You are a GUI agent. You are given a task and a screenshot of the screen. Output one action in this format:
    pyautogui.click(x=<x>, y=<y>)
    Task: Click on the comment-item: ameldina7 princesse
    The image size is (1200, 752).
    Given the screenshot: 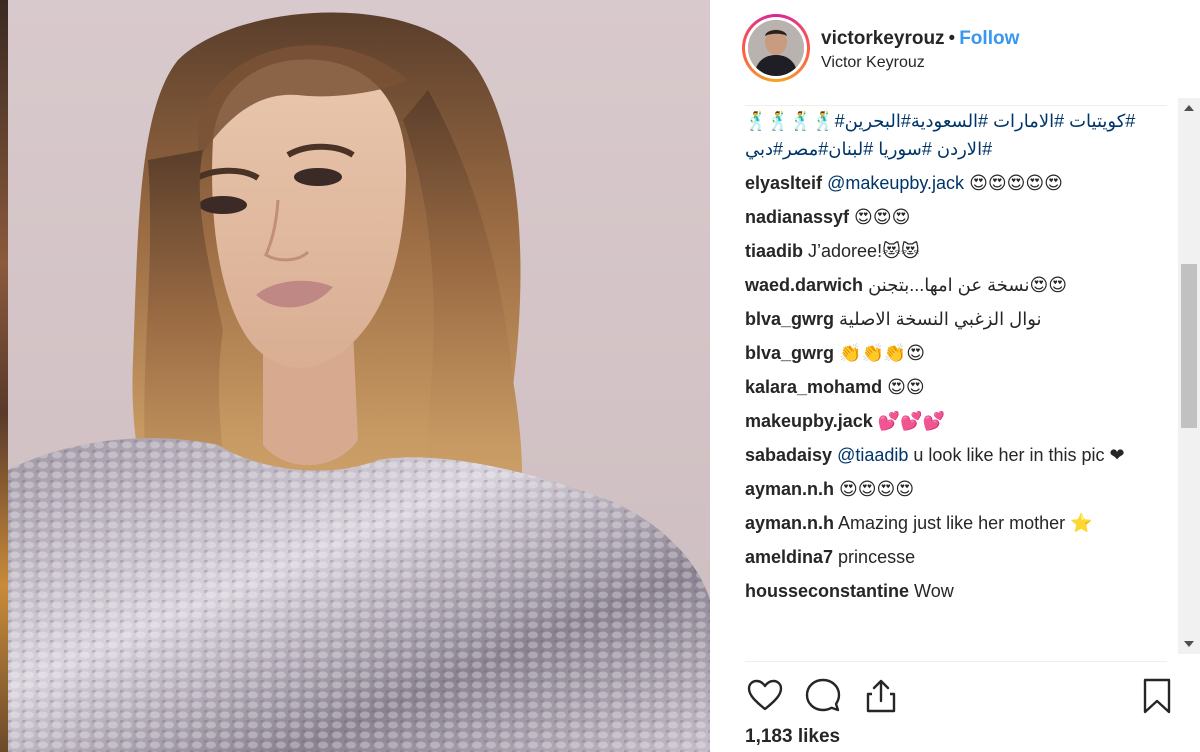 What is the action you would take?
    pyautogui.click(x=960, y=557)
    